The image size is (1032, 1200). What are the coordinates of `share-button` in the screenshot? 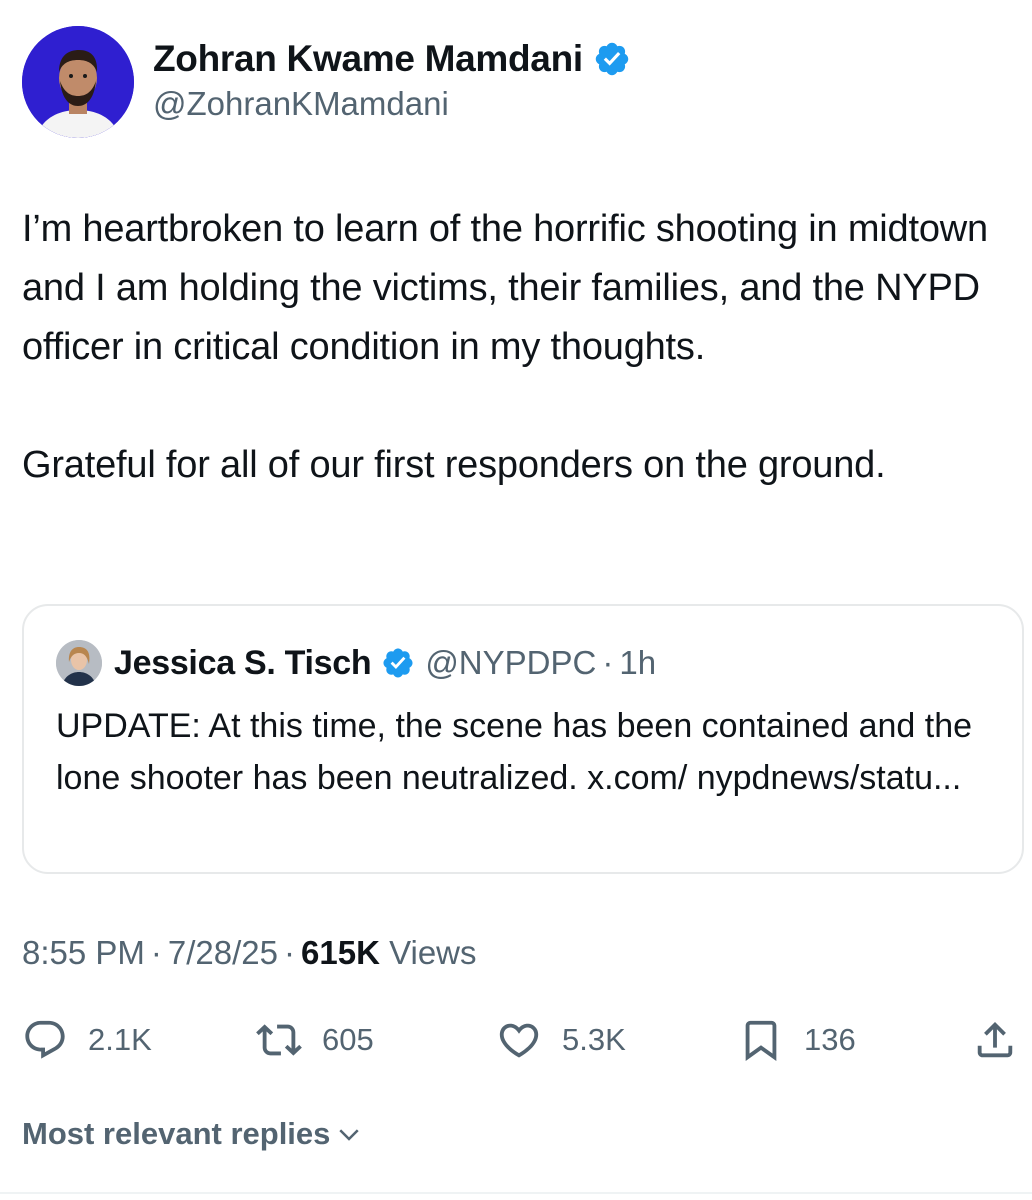 It's located at (995, 1040).